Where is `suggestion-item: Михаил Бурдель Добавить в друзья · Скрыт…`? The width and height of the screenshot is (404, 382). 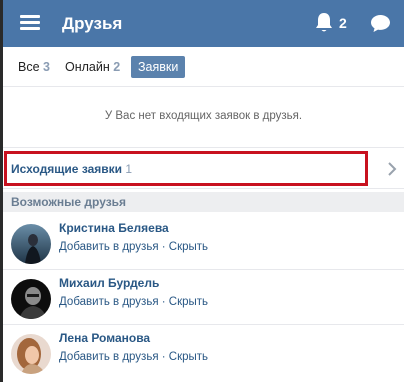
suggestion-item: Михаил Бурдель Добавить в друзья · Скрыт… is located at coordinates (203, 297).